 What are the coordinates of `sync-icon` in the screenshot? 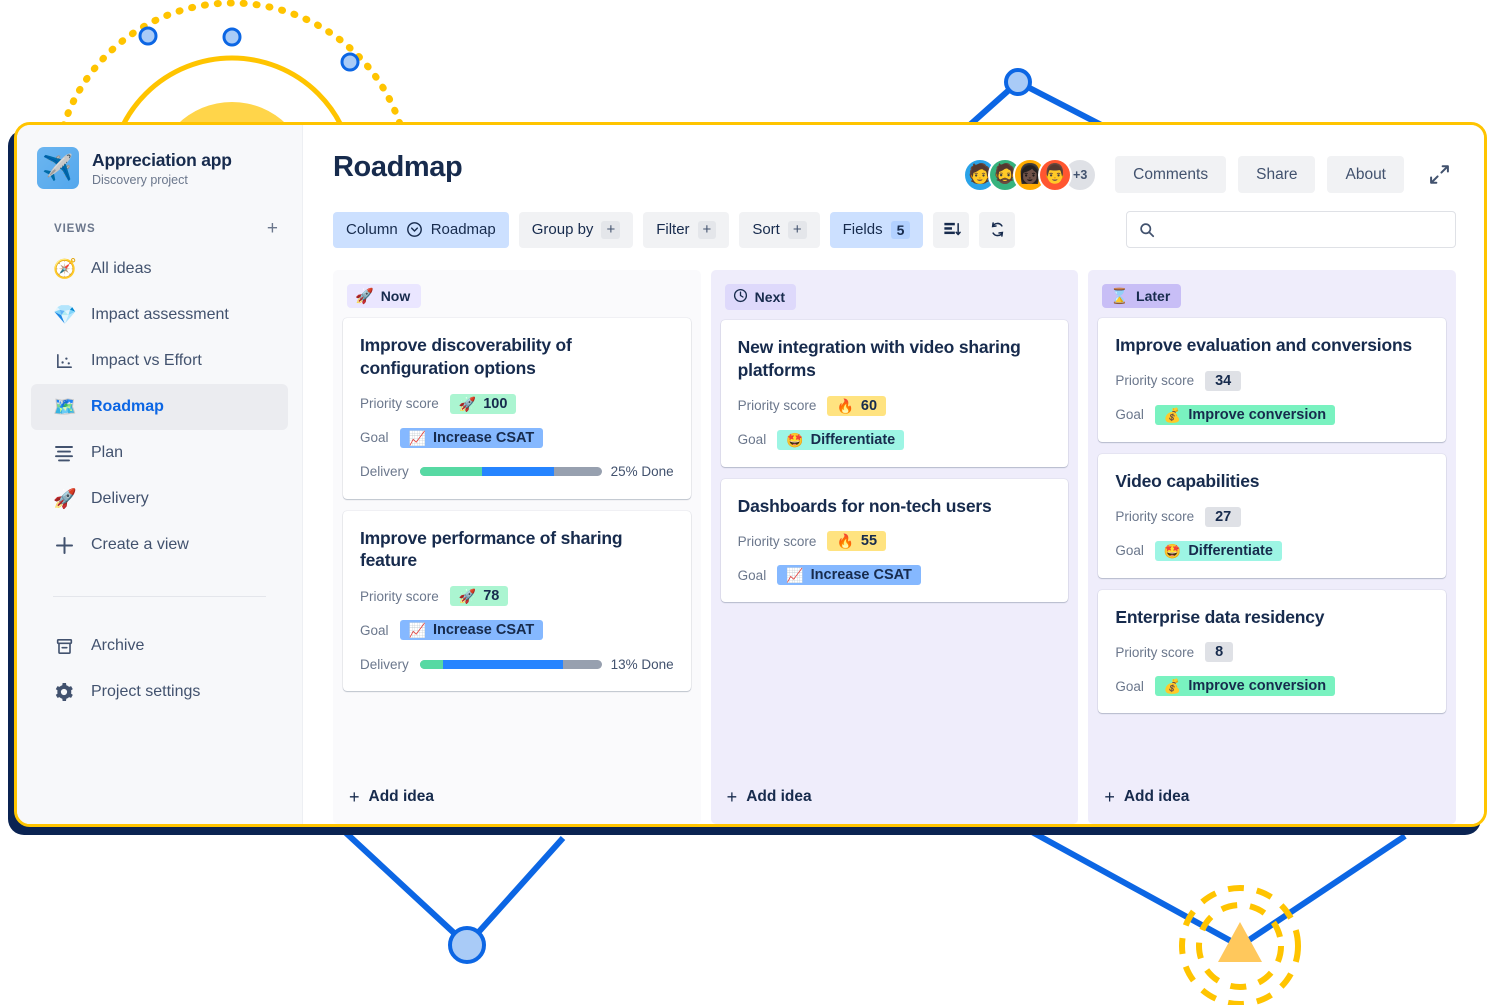 It's located at (997, 229).